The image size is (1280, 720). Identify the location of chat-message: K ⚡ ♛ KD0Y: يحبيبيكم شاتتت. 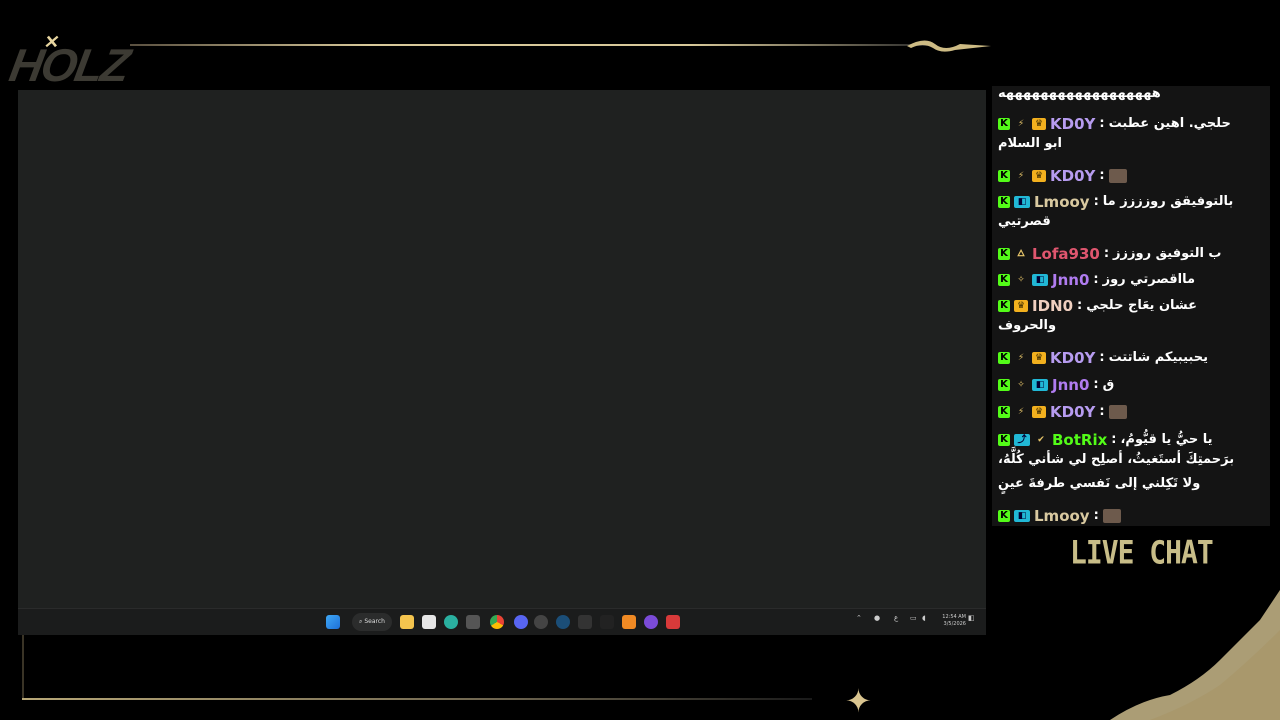
(1129, 358).